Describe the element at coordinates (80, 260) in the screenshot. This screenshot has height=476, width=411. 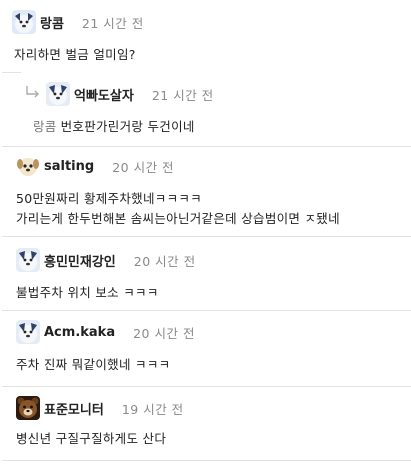
I see `comment-author: 흥민민재강인` at that location.